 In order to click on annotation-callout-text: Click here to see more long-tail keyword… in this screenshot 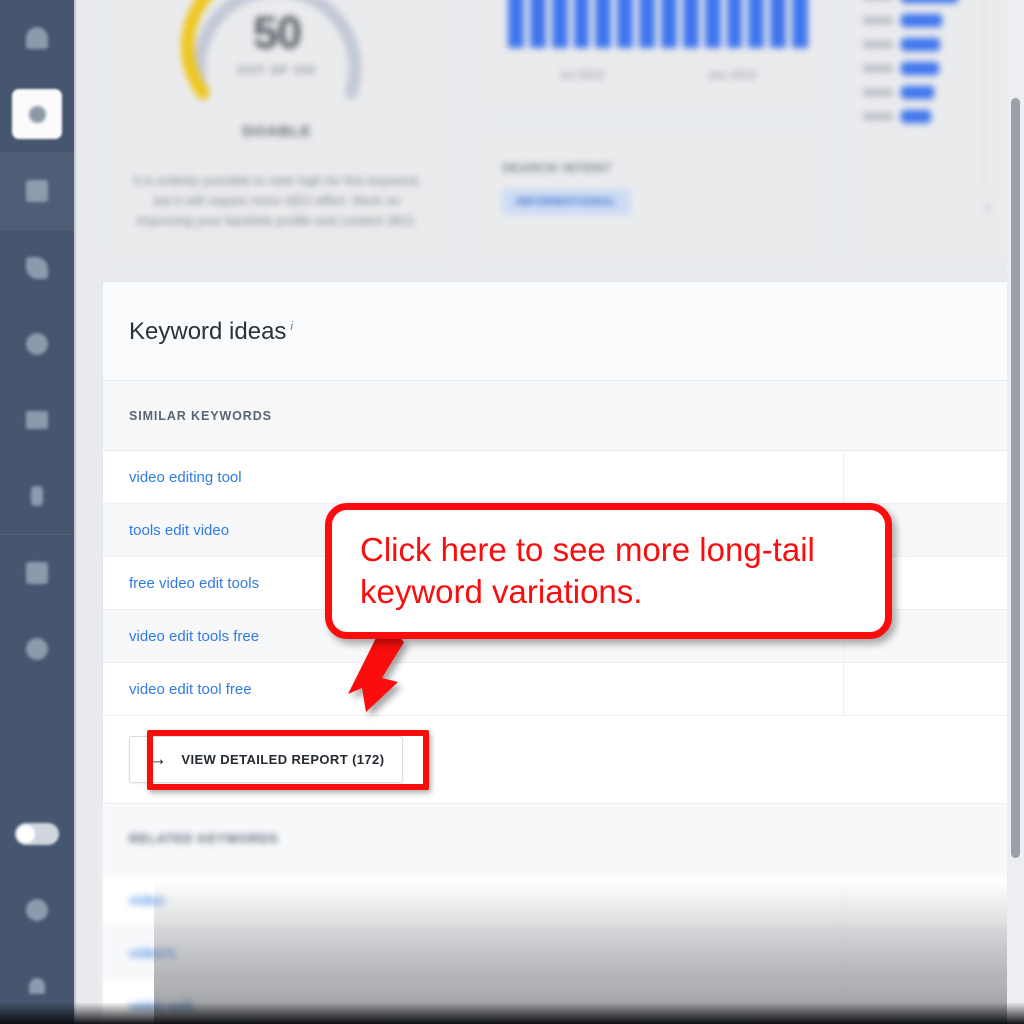, I will do `click(587, 570)`.